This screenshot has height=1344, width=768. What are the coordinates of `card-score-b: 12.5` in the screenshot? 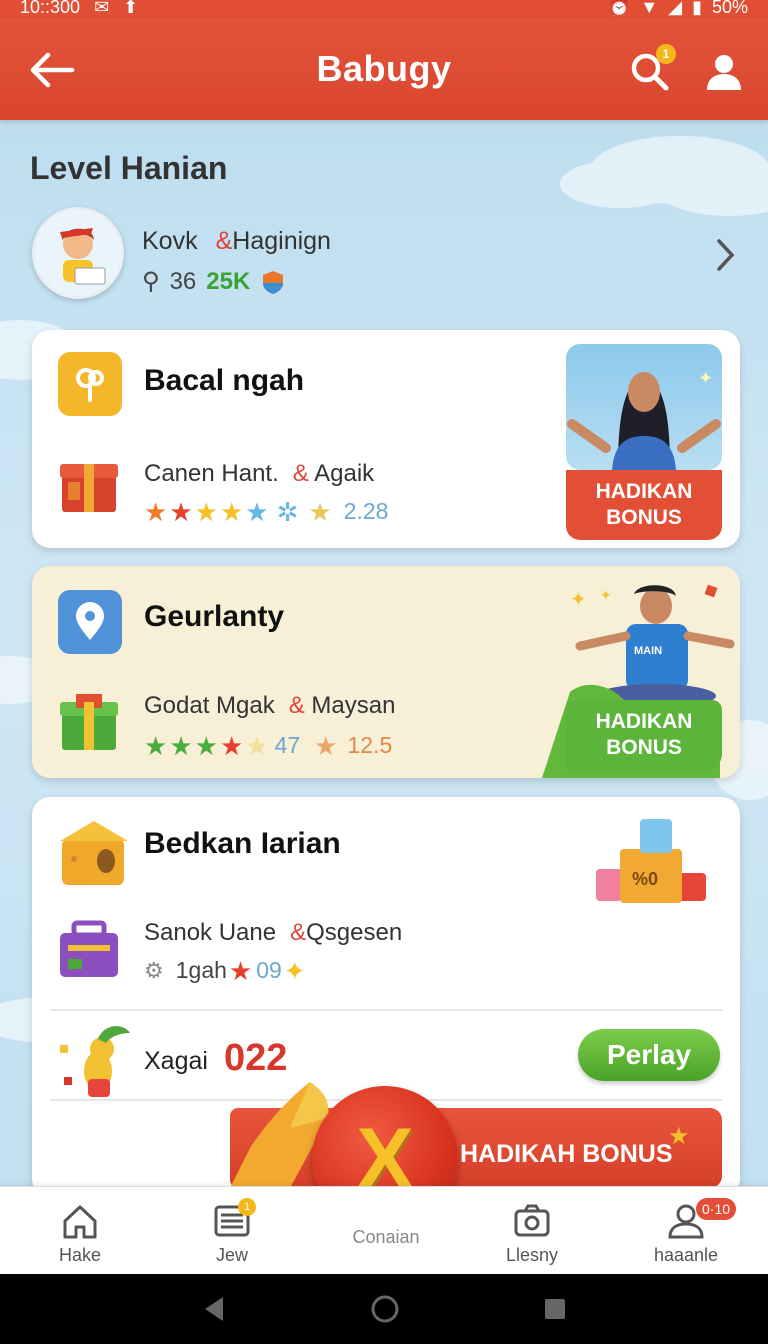 It's located at (370, 745).